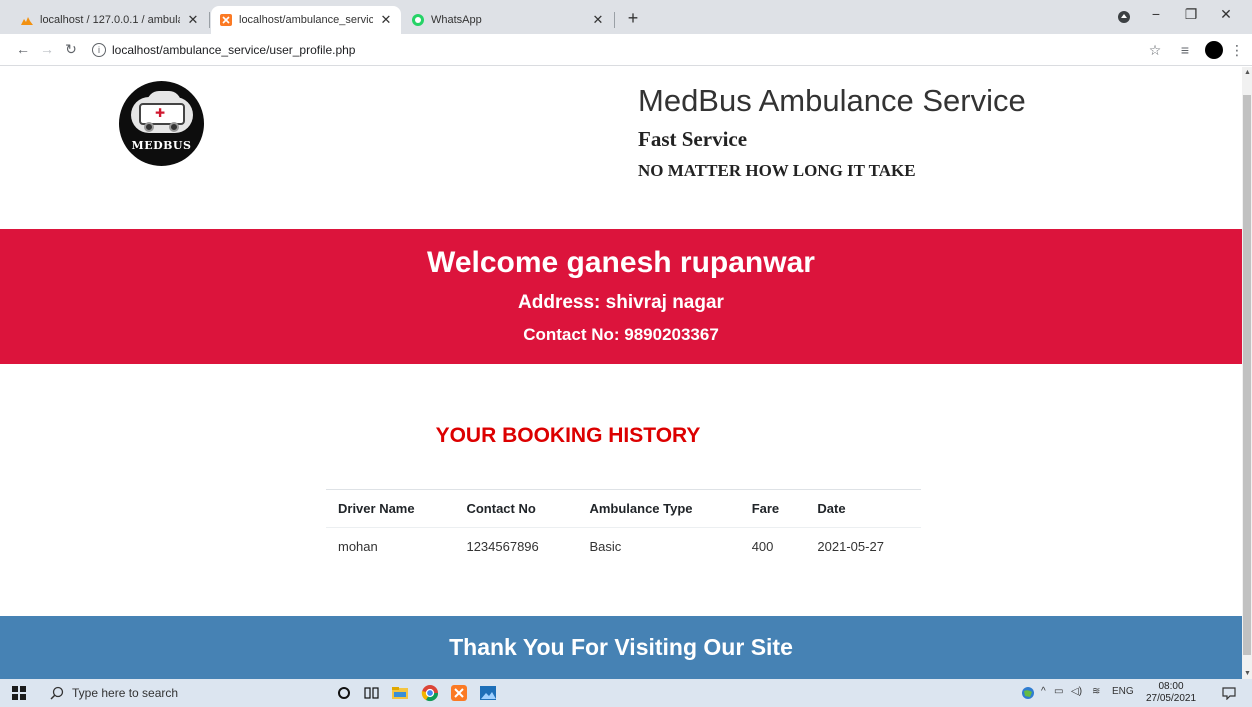 The image size is (1252, 707). I want to click on maximize-button: ❐, so click(1191, 14).